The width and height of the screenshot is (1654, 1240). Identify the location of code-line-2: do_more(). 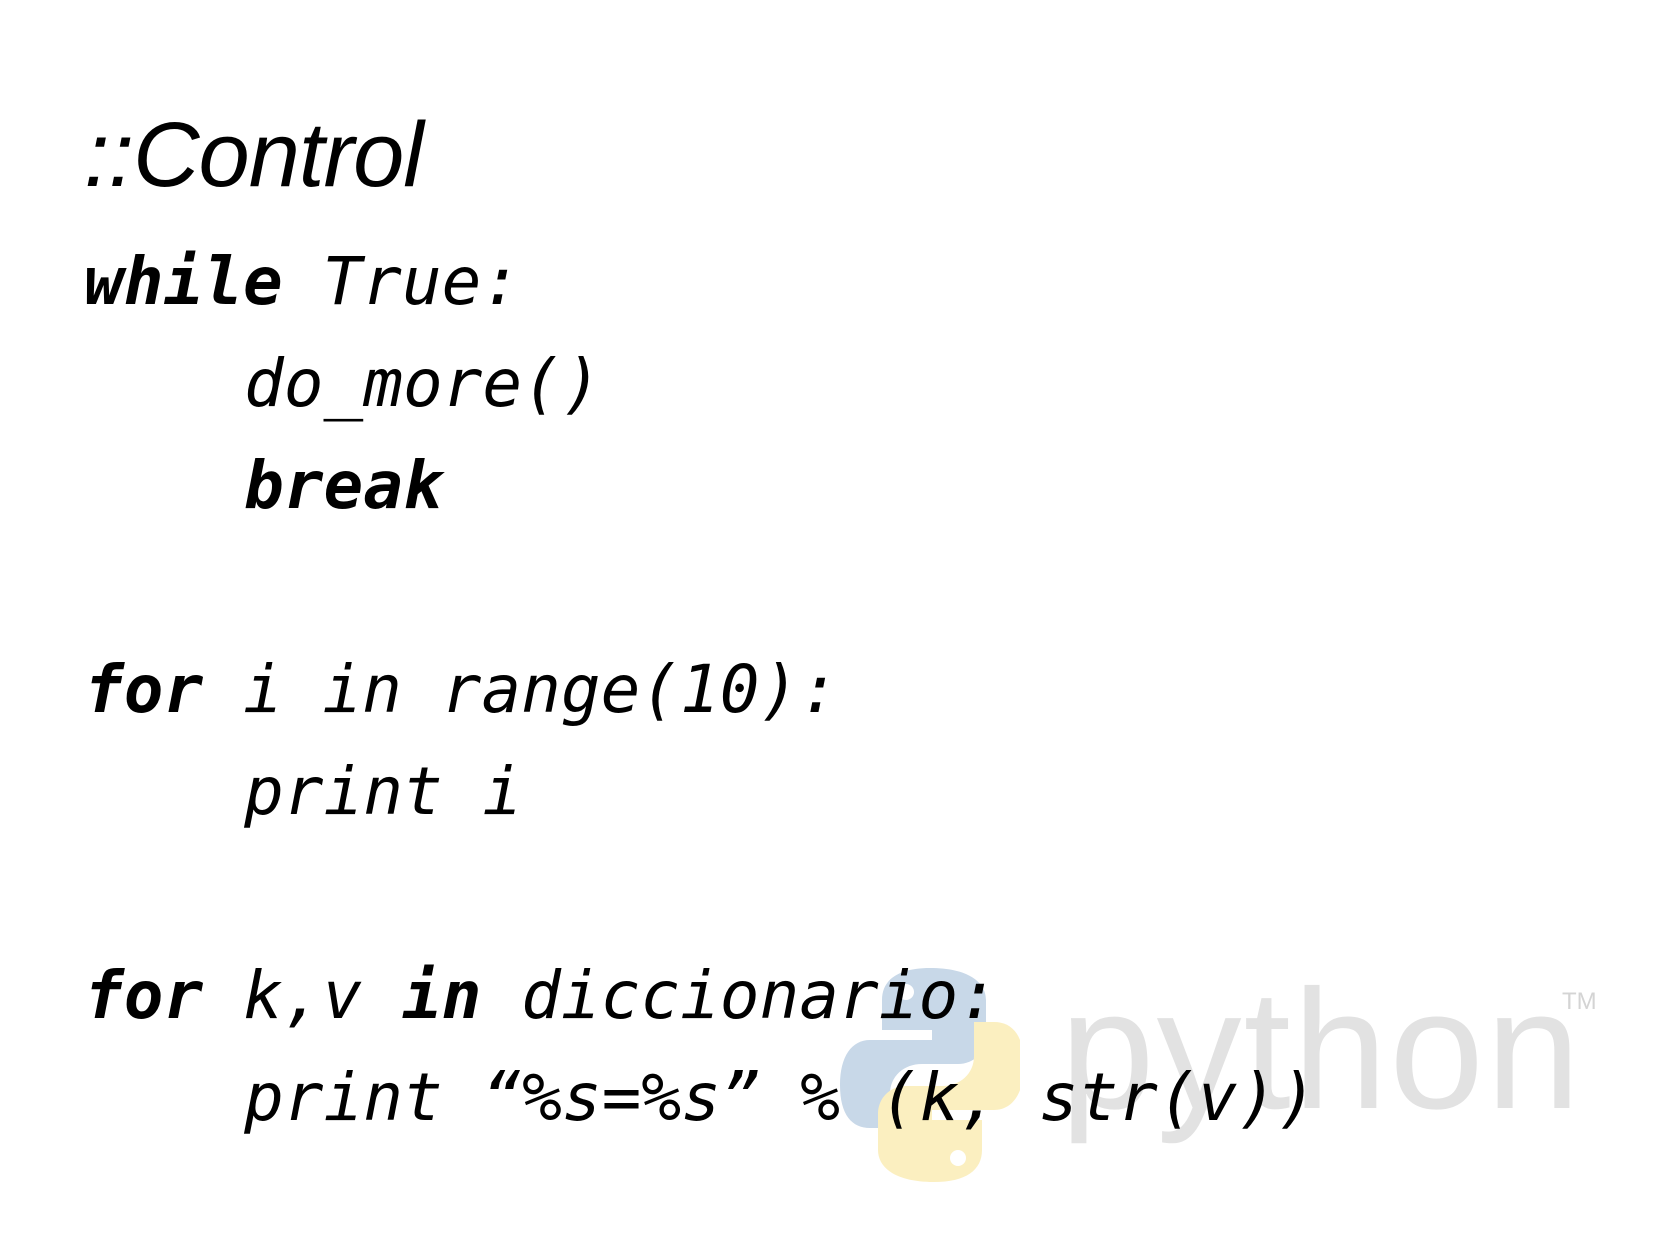
(343, 384).